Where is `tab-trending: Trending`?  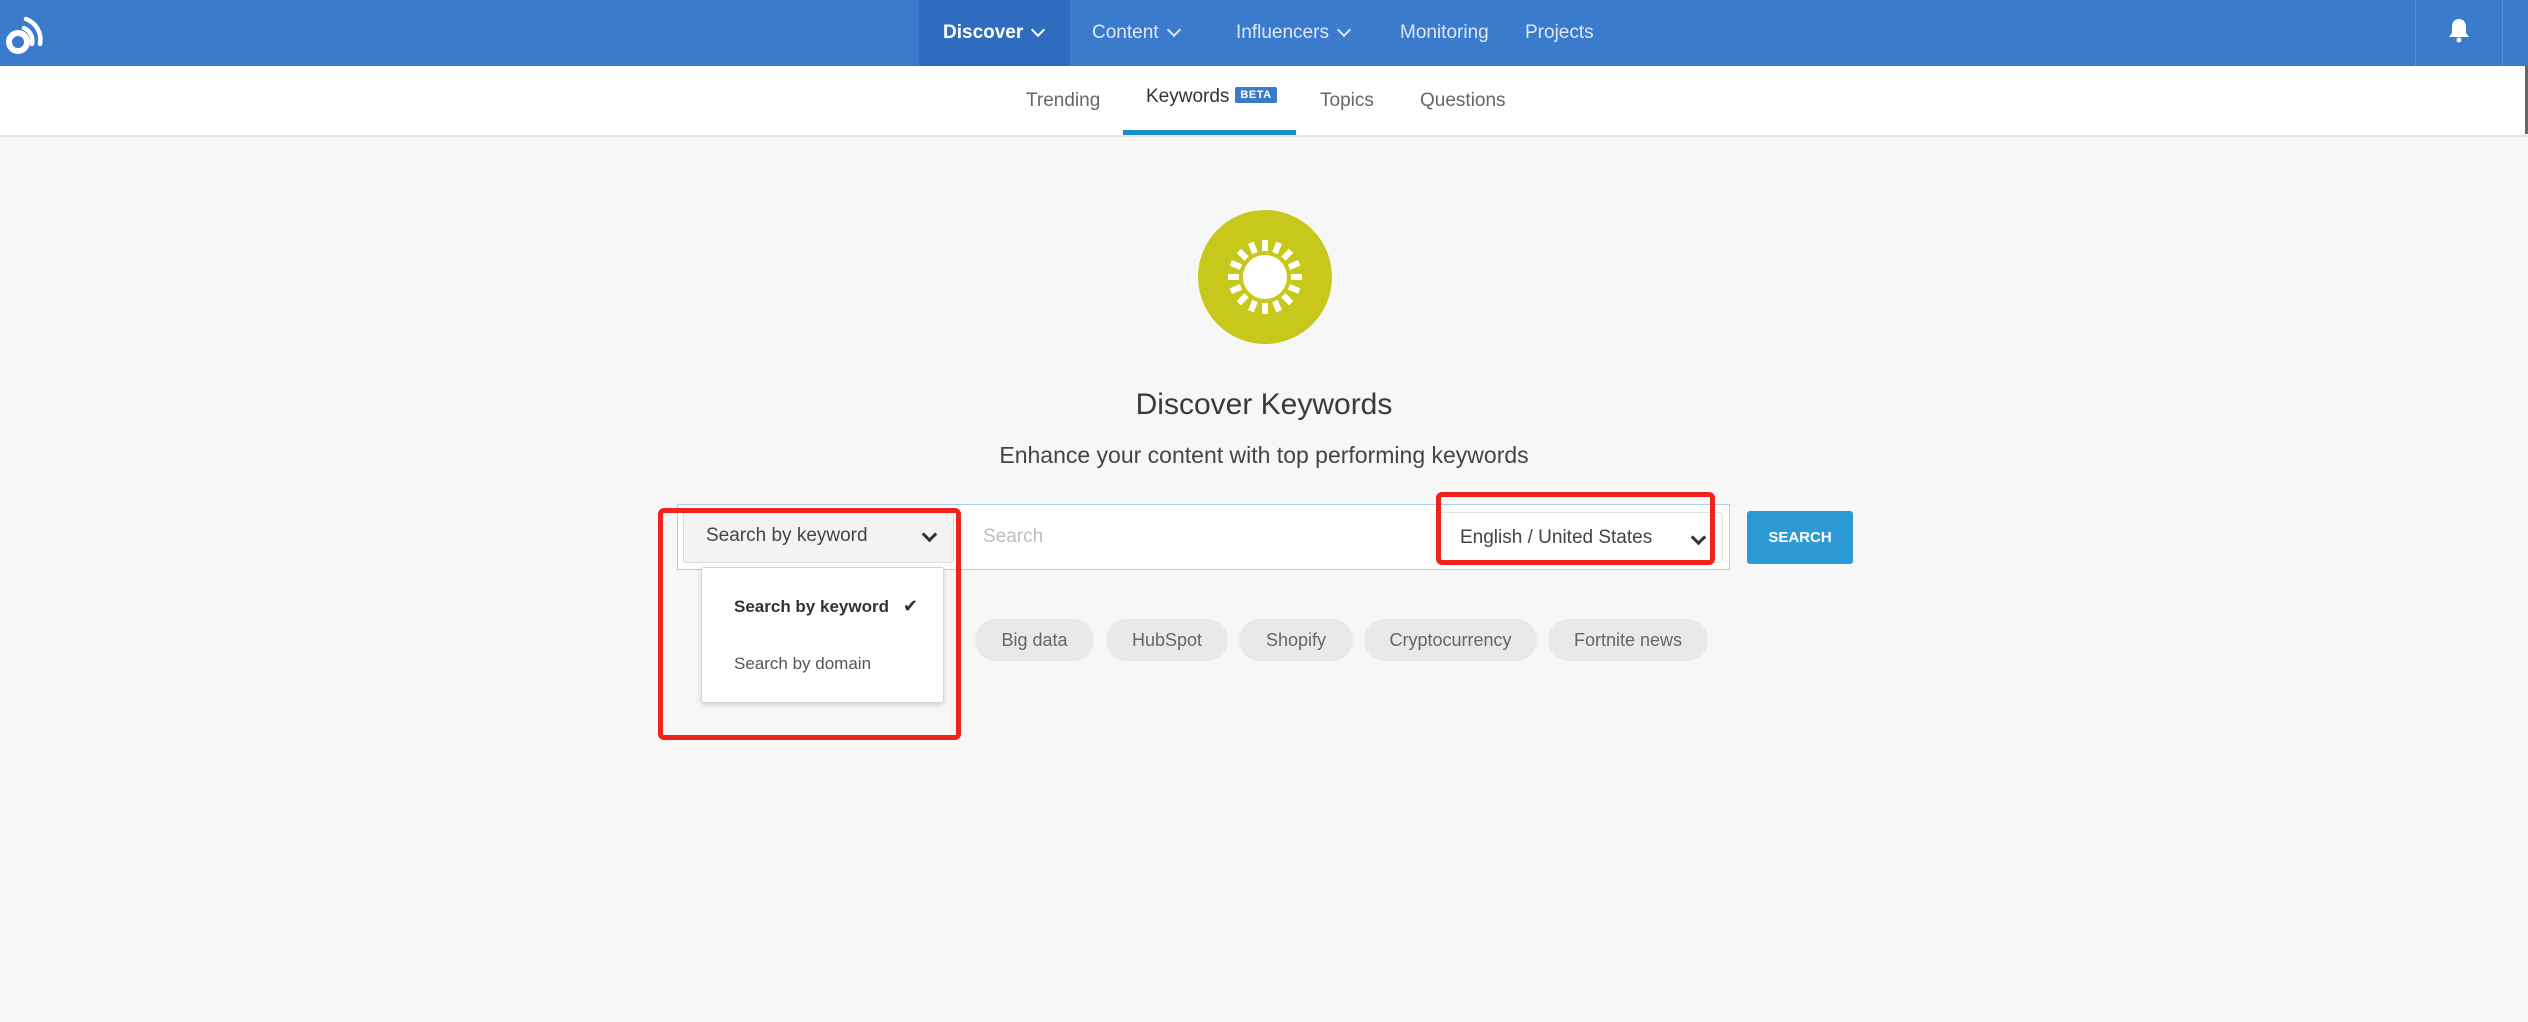 tab-trending: Trending is located at coordinates (1063, 100).